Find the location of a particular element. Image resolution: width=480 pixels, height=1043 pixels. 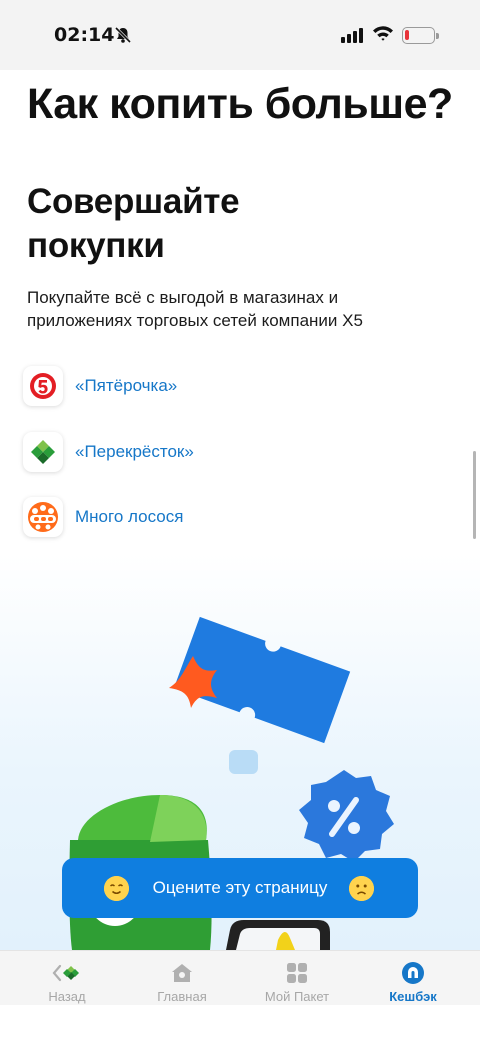

store-pyaterochka: «Пятёрочка» is located at coordinates (100, 386).